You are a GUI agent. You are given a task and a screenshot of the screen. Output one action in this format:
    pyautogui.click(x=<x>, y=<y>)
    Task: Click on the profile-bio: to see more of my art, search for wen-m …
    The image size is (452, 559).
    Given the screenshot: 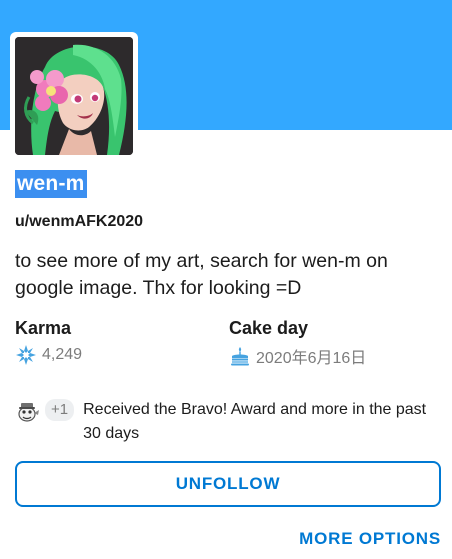 What is the action you would take?
    pyautogui.click(x=201, y=274)
    